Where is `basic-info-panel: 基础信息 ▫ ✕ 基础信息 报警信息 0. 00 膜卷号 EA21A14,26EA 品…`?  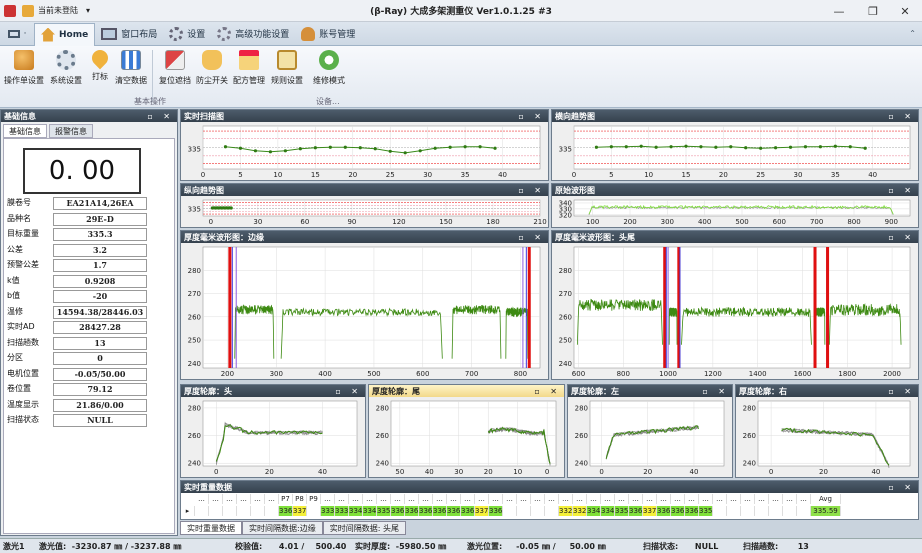
basic-info-panel: 基础信息 ▫ ✕ 基础信息 报警信息 0. 00 膜卷号 EA21A14,26EA 品… is located at coordinates (89, 322).